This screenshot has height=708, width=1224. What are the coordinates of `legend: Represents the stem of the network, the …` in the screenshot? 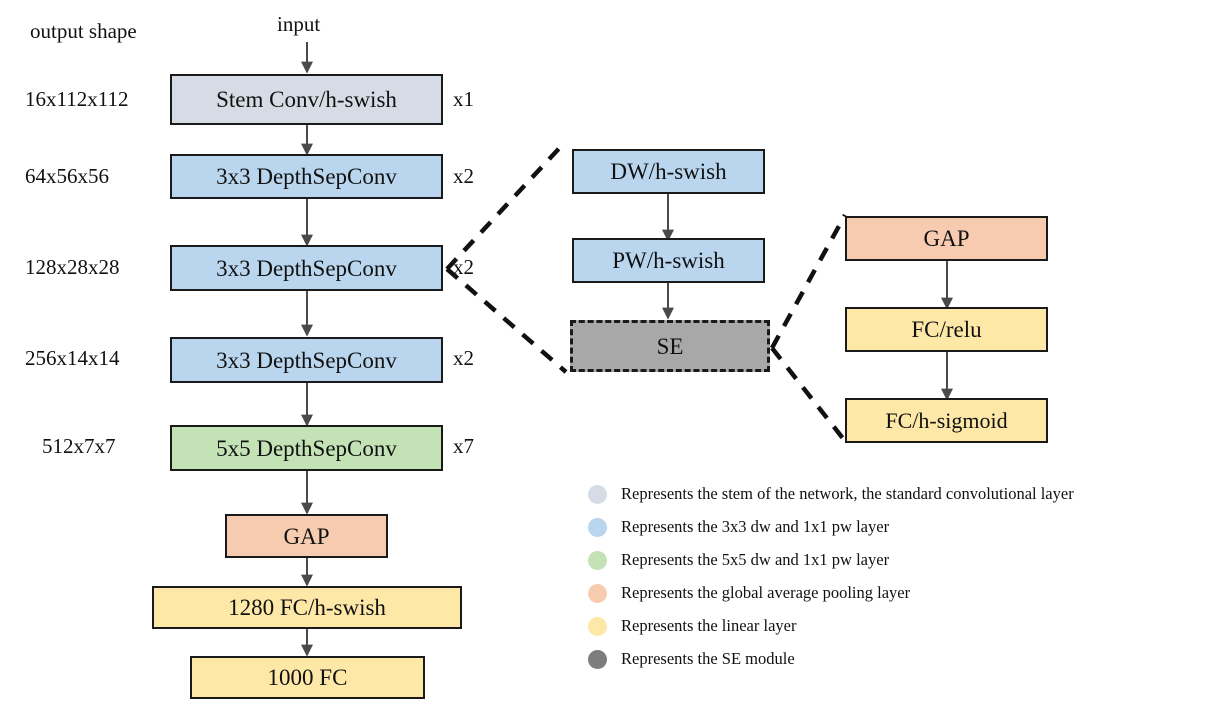 It's located at (906, 577).